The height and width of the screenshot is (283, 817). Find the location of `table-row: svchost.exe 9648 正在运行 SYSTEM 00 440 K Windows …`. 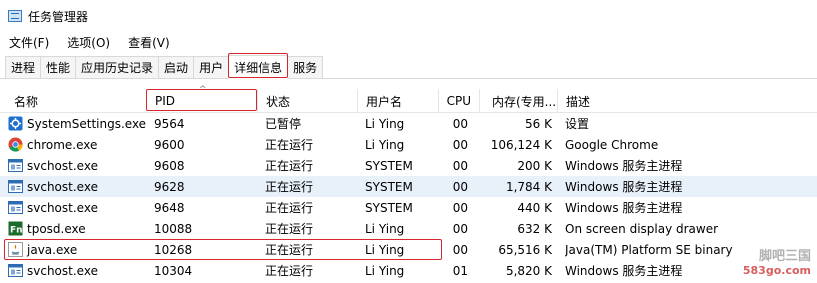

table-row: svchost.exe 9648 正在运行 SYSTEM 00 440 K Windows … is located at coordinates (408, 207).